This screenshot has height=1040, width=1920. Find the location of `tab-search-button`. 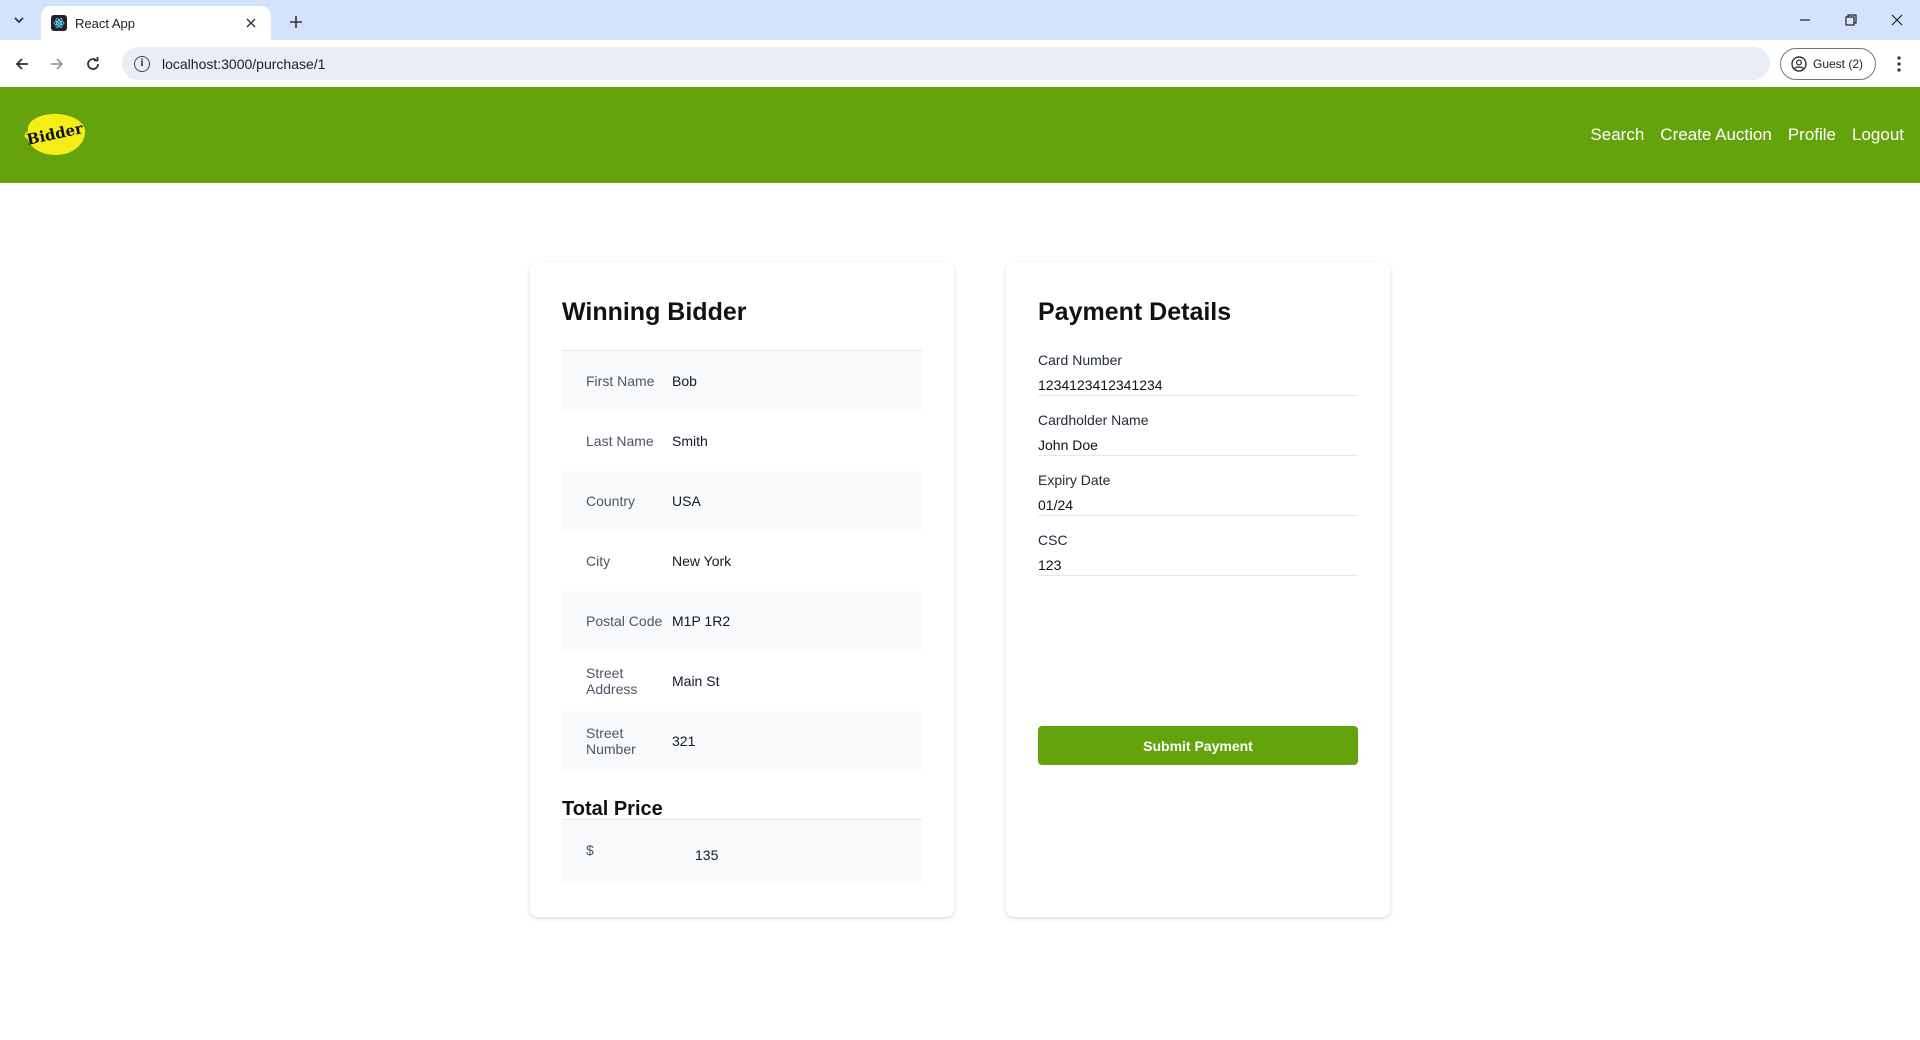

tab-search-button is located at coordinates (19, 20).